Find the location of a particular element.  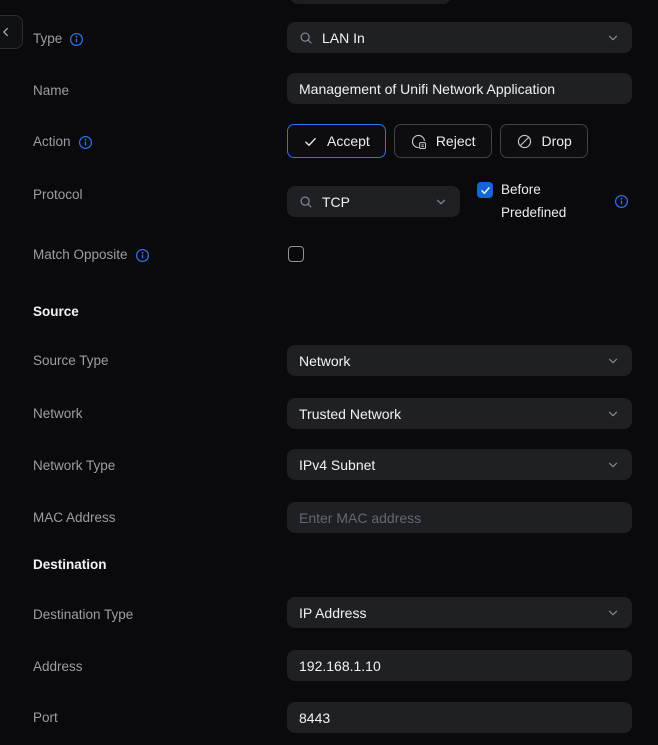

type-value: LAN In is located at coordinates (343, 37).